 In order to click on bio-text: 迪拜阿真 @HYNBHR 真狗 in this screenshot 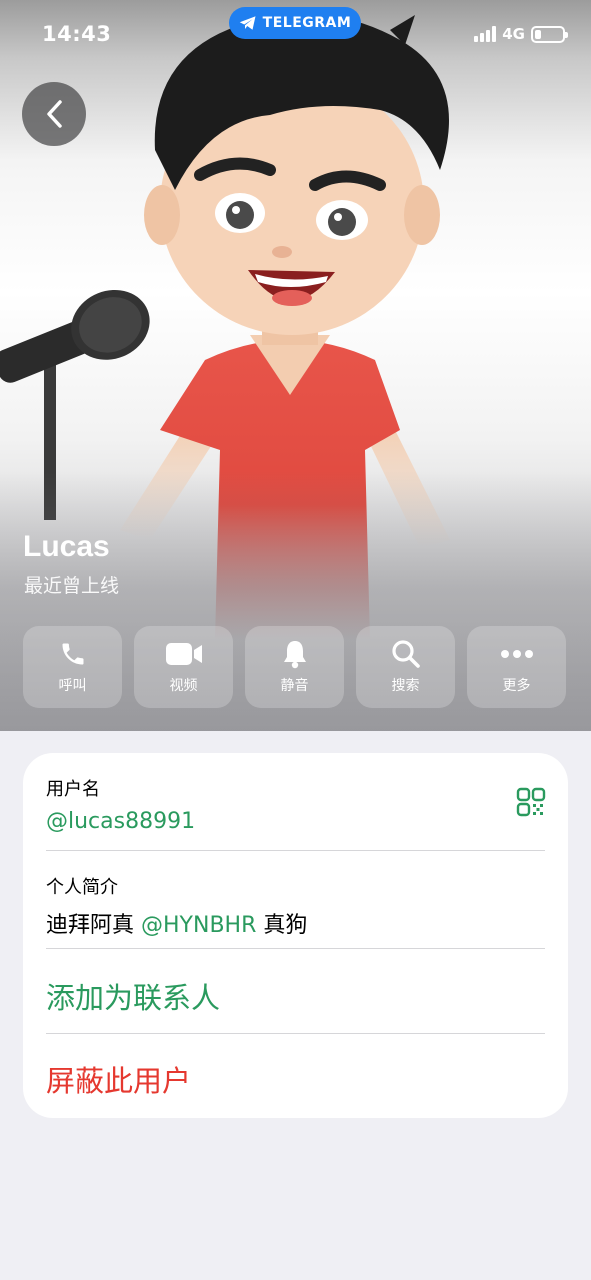, I will do `click(295, 923)`.